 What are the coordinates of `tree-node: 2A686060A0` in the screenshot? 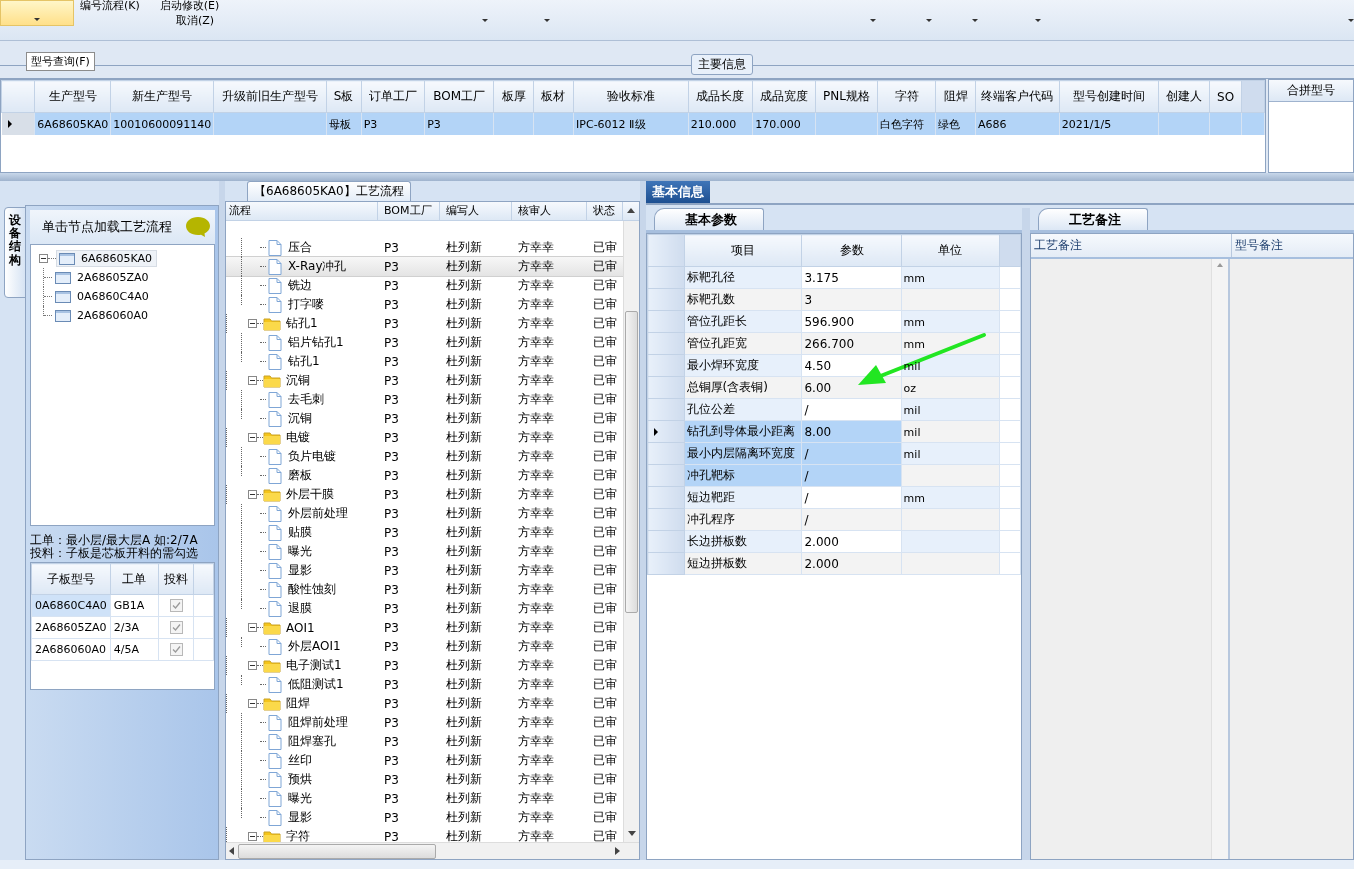 It's located at (103, 315).